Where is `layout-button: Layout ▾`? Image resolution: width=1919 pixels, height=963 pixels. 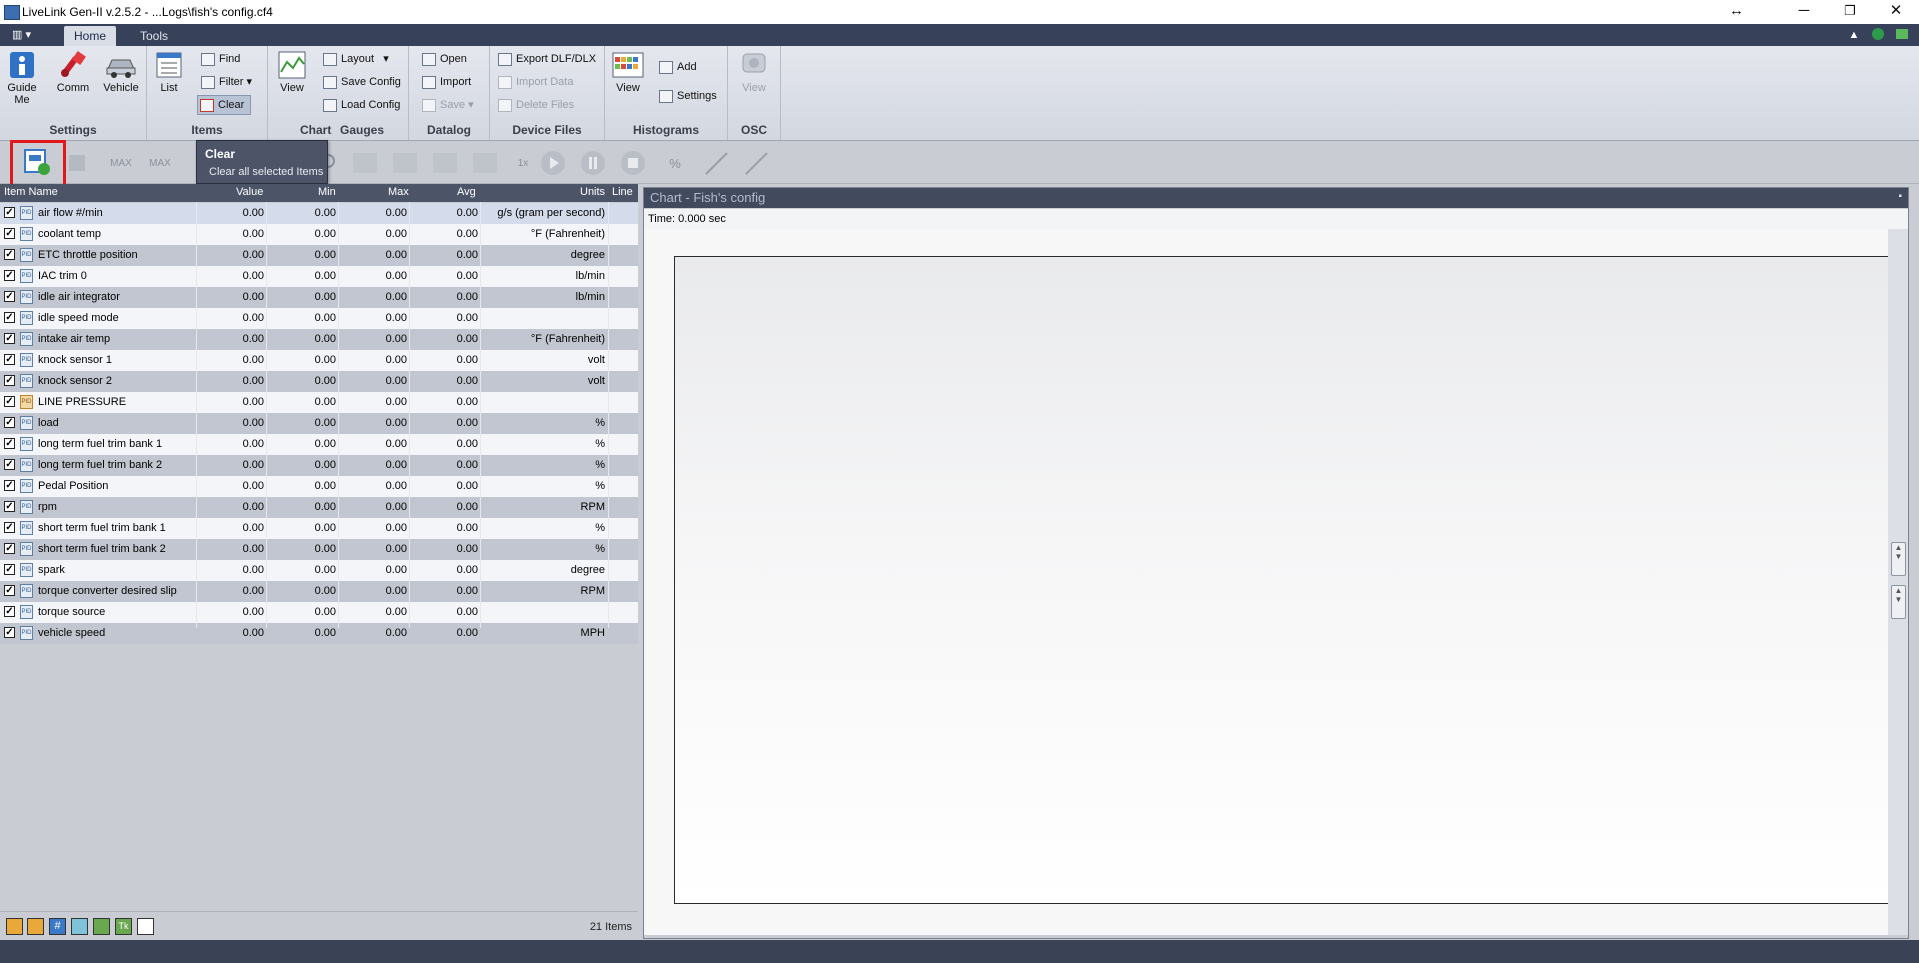
layout-button: Layout ▾ is located at coordinates (356, 59).